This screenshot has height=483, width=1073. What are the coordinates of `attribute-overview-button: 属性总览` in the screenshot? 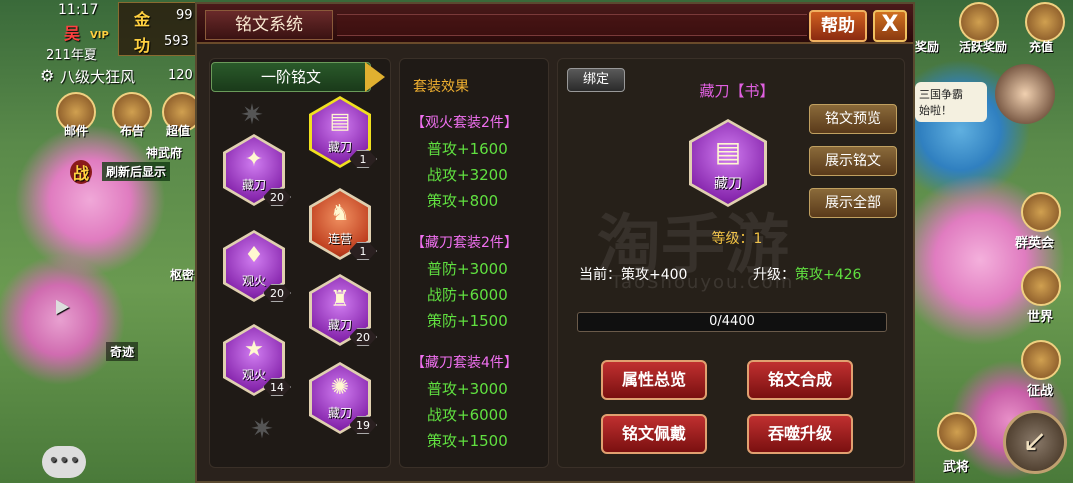 It's located at (654, 380).